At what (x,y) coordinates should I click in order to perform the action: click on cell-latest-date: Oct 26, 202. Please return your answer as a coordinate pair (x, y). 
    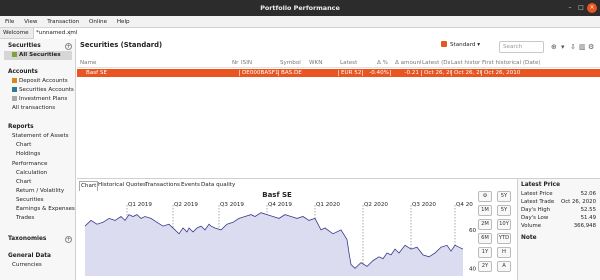
    Looking at the image, I should click on (436, 73).